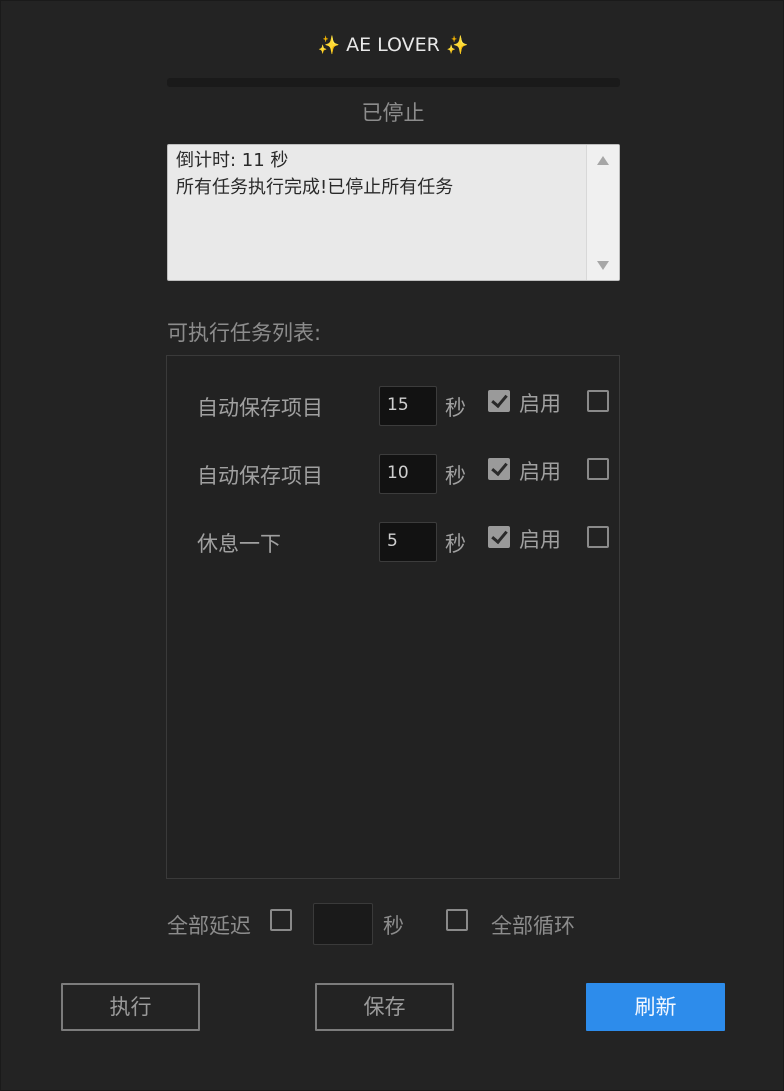 This screenshot has width=784, height=1091. I want to click on task-row: 自动保存项目 10 秒 启用, so click(393, 475).